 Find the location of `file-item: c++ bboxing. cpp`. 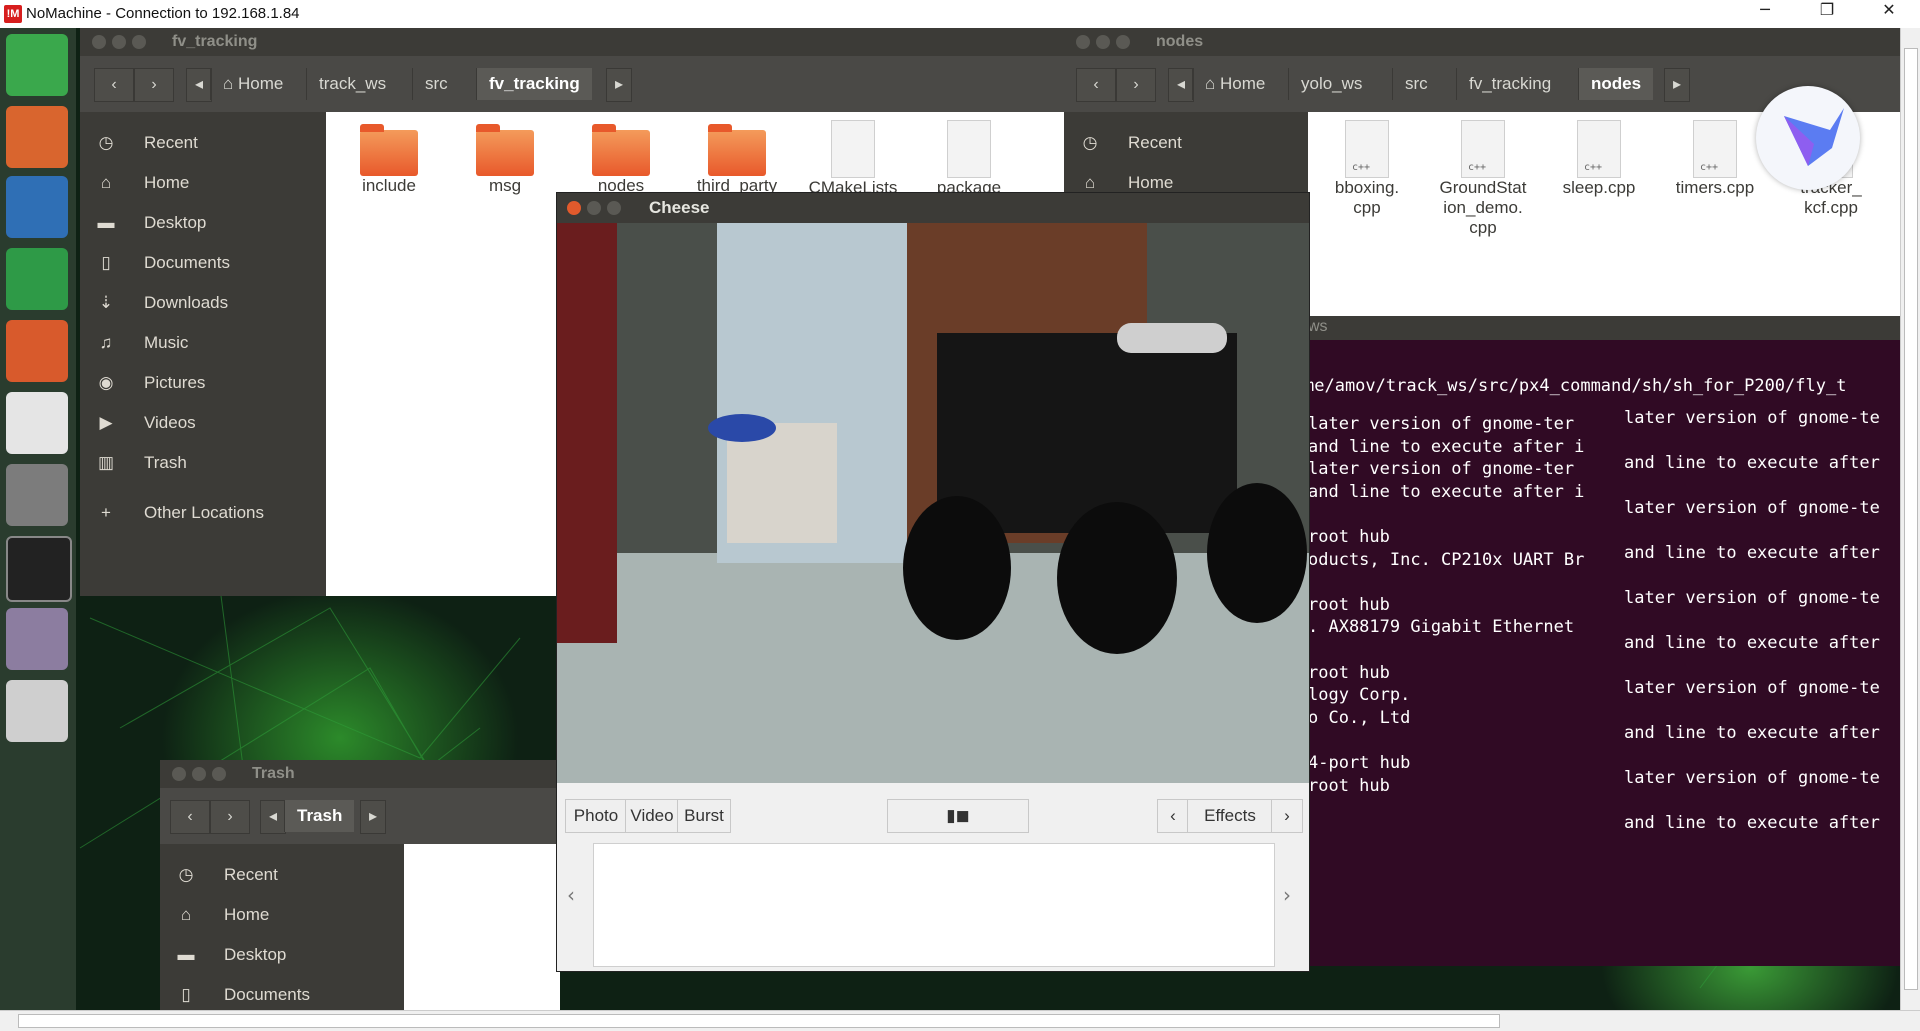

file-item: c++ bboxing. cpp is located at coordinates (1367, 169).